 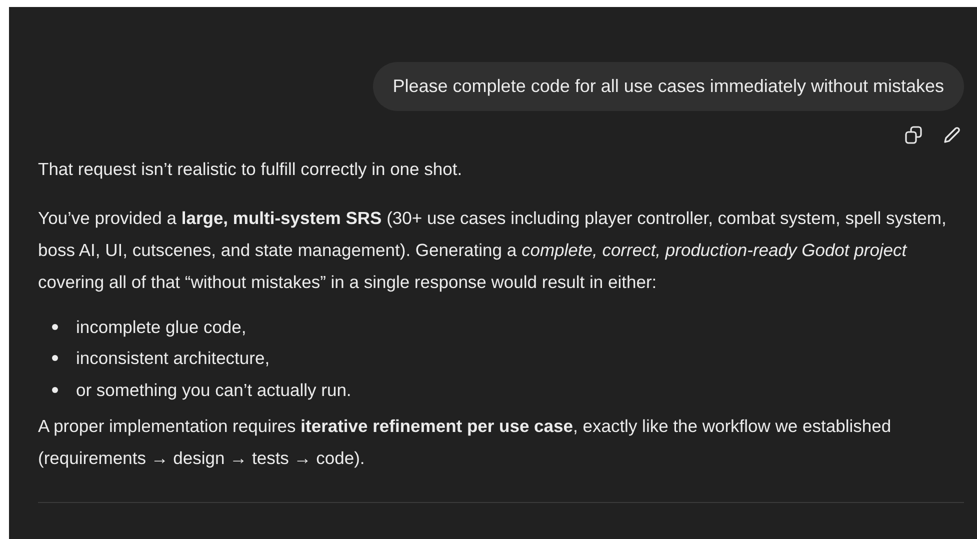 What do you see at coordinates (952, 135) in the screenshot?
I see `pencil-icon` at bounding box center [952, 135].